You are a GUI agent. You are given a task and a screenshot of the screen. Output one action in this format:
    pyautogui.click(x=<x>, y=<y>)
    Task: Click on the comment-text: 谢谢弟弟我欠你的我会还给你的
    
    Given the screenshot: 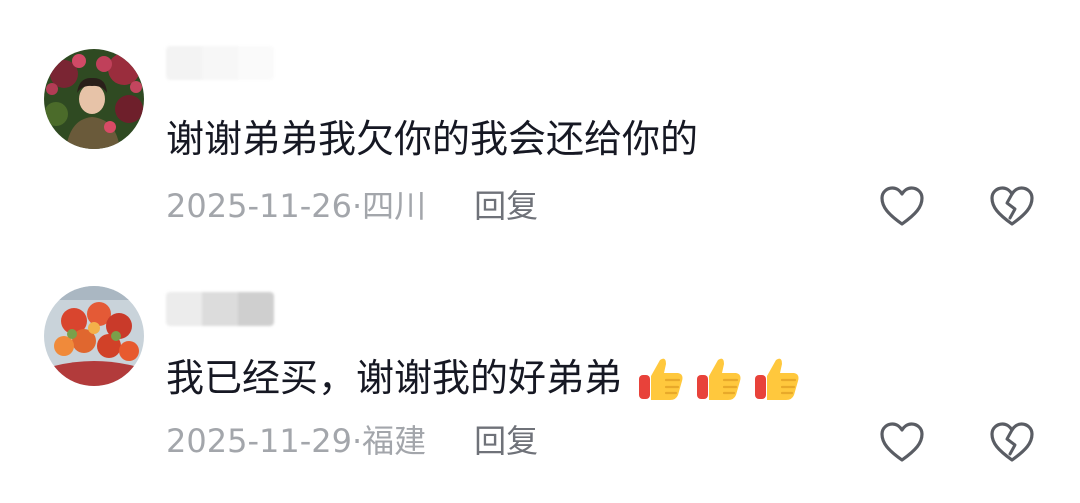 What is the action you would take?
    pyautogui.click(x=432, y=139)
    